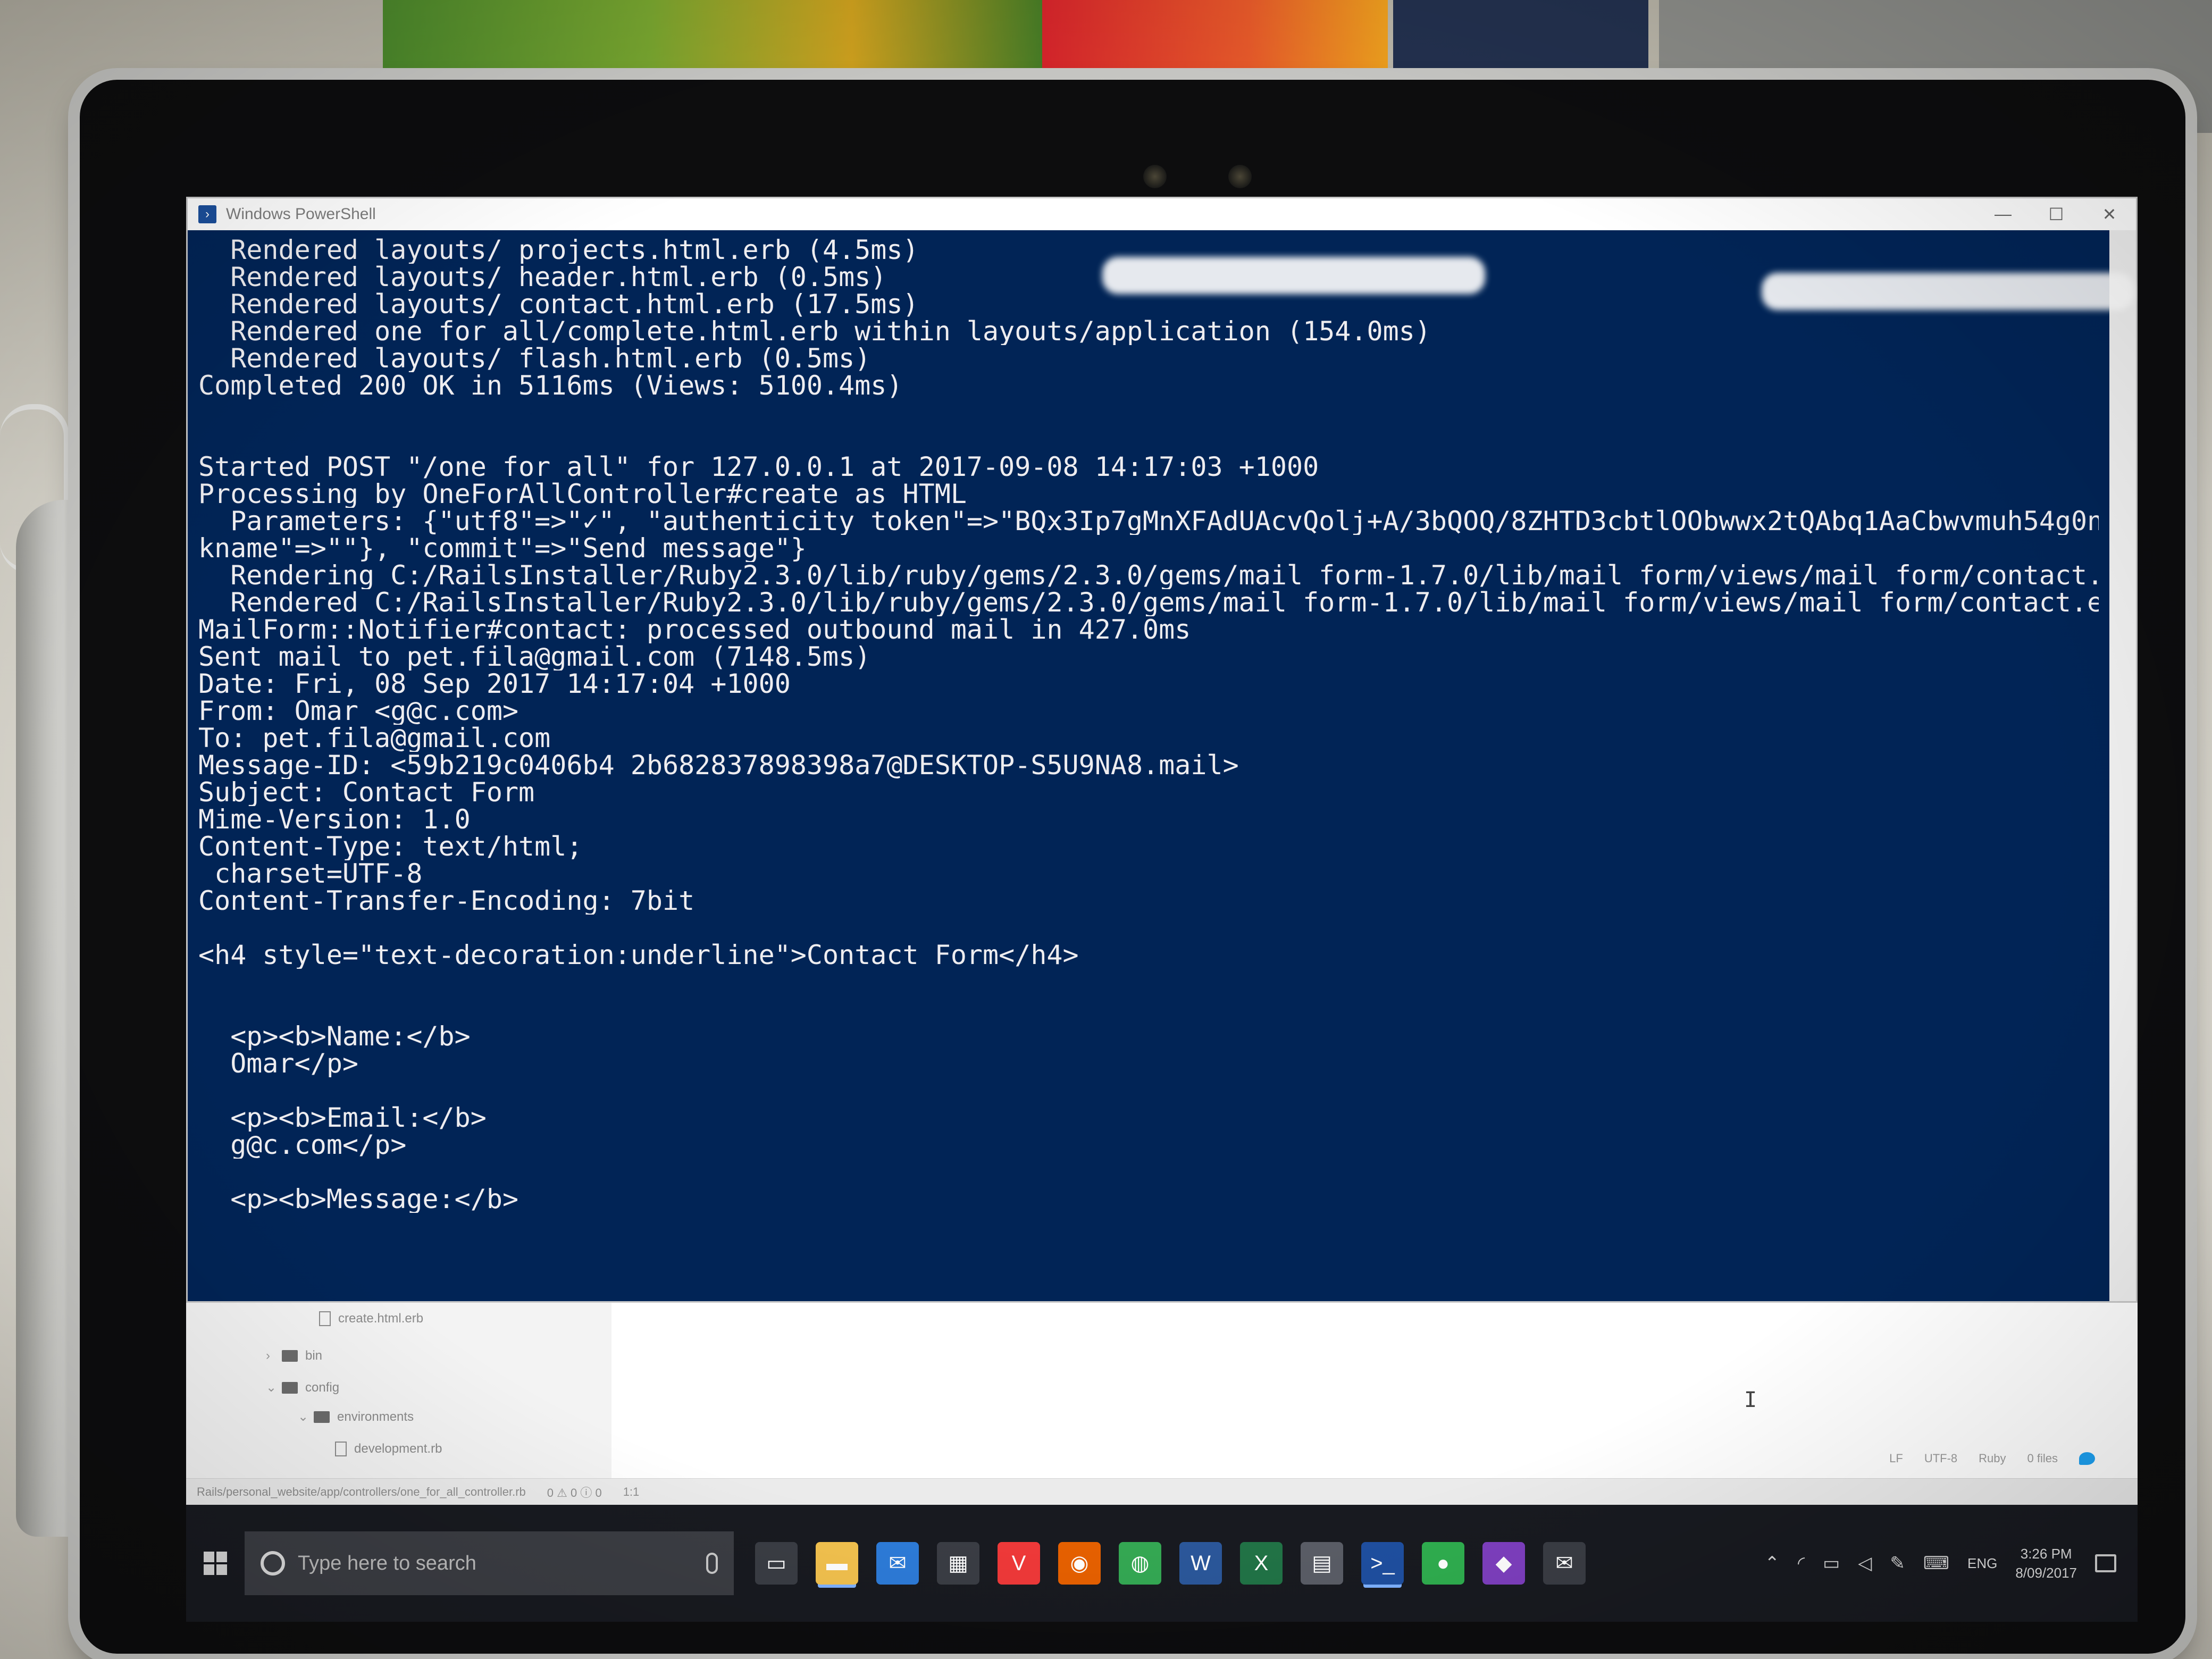 The image size is (2212, 1659). I want to click on wifi-icon: ◜, so click(1801, 1563).